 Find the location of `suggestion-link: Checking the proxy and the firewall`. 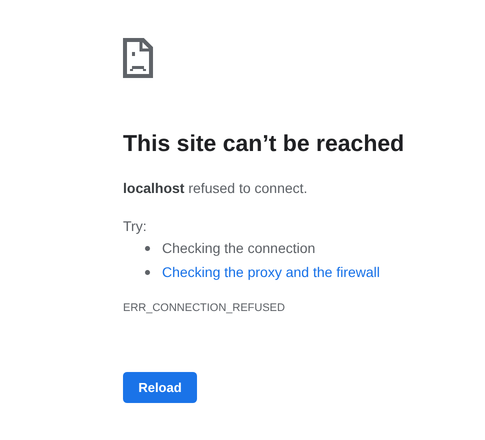

suggestion-link: Checking the proxy and the firewall is located at coordinates (271, 272).